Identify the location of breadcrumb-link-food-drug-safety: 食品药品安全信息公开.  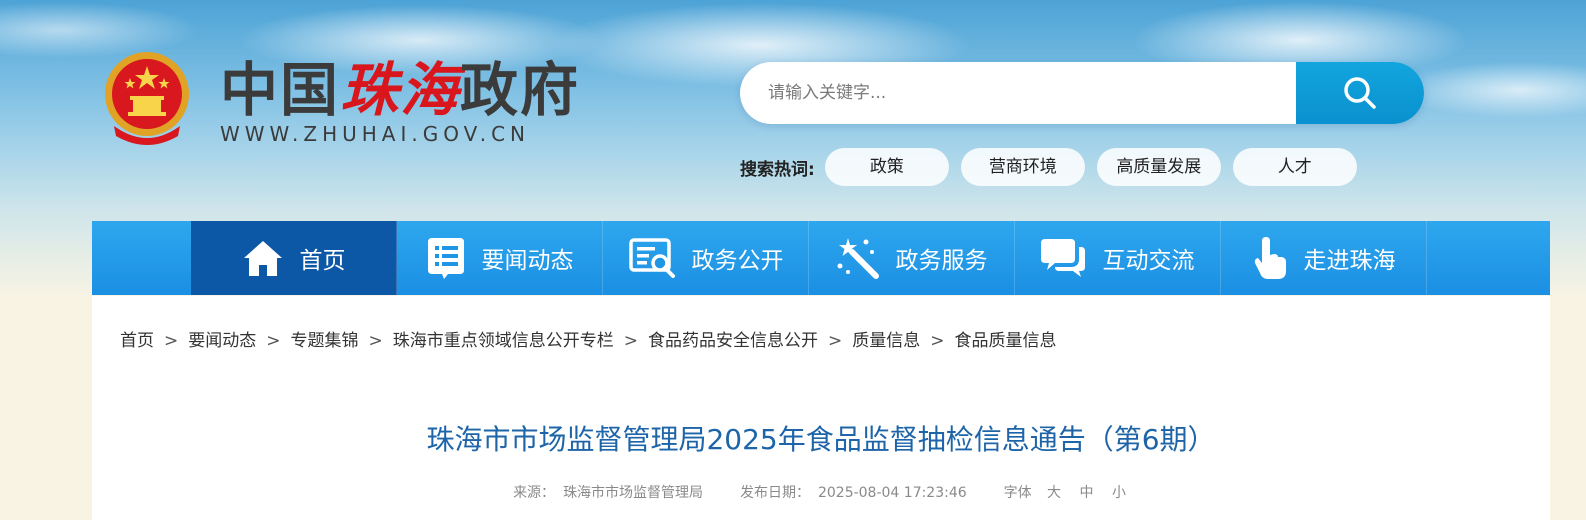
(733, 341).